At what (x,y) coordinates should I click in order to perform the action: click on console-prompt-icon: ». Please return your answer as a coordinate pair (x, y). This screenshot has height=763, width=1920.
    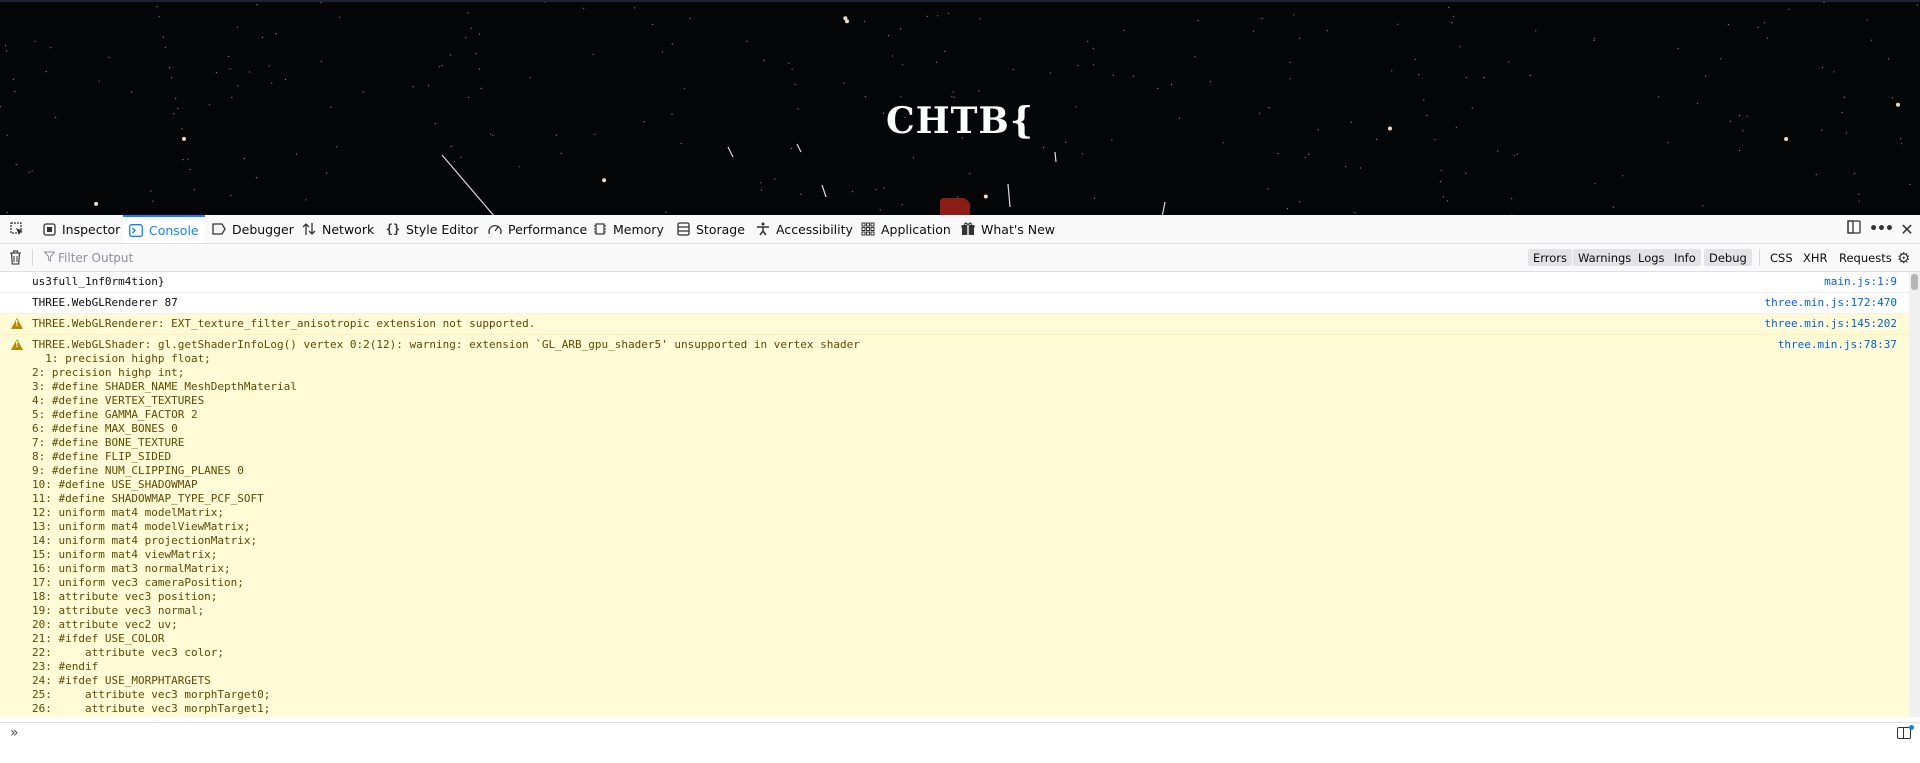
    Looking at the image, I should click on (14, 733).